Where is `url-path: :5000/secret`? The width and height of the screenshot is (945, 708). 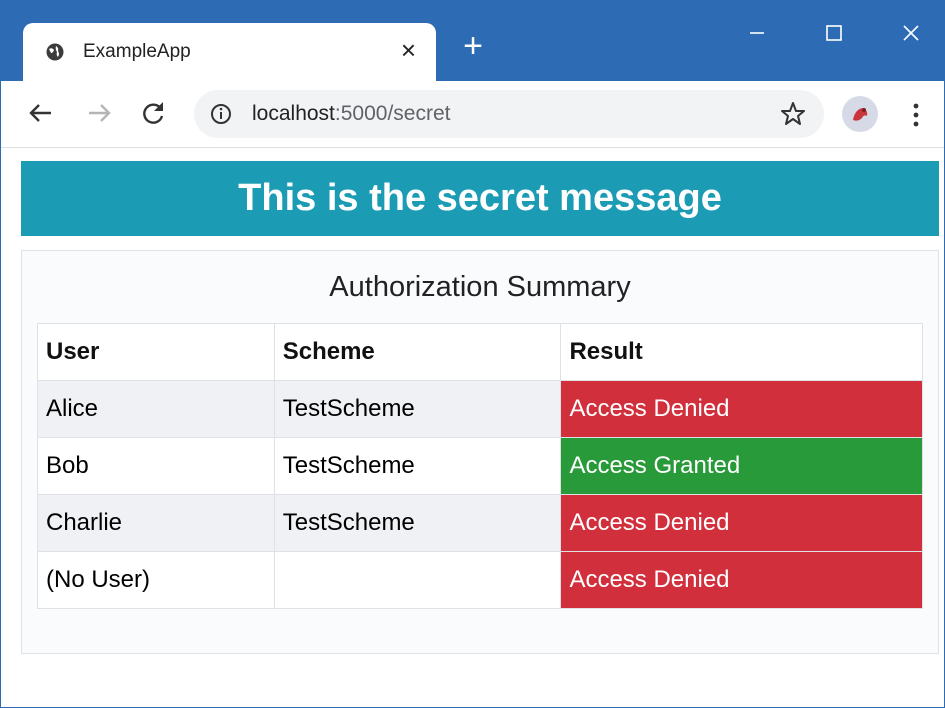 url-path: :5000/secret is located at coordinates (392, 113).